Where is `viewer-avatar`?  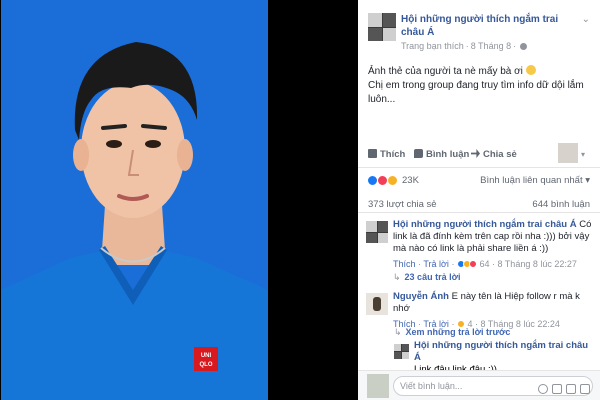
viewer-avatar is located at coordinates (568, 153).